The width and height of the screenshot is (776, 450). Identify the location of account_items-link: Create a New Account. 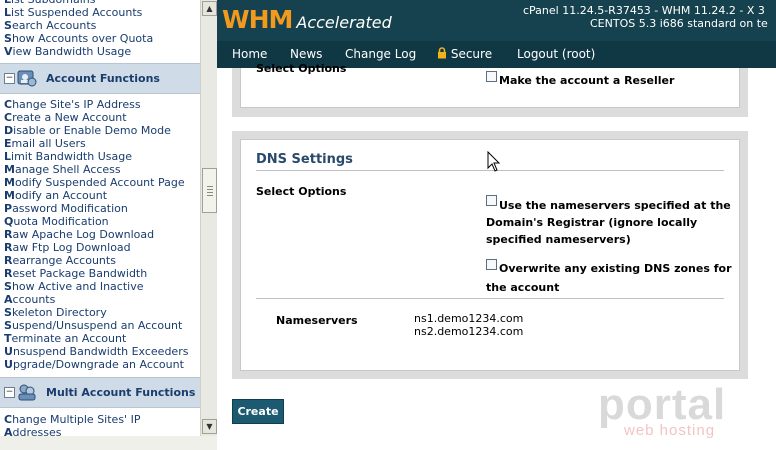
(100, 117).